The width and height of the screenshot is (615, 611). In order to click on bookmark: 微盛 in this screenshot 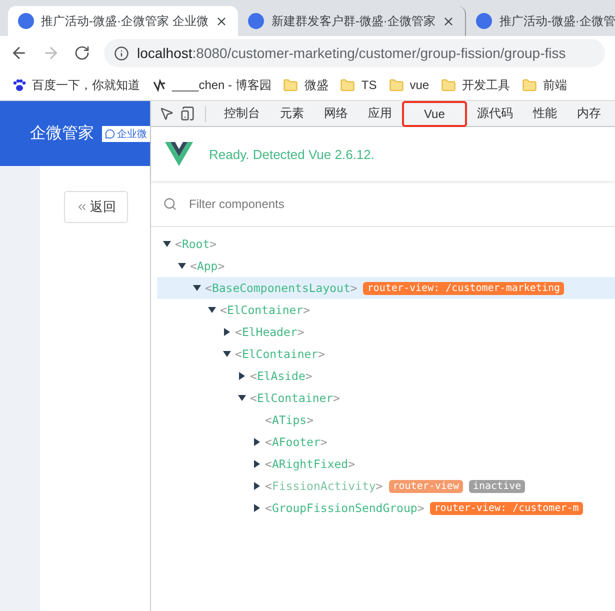, I will do `click(305, 85)`.